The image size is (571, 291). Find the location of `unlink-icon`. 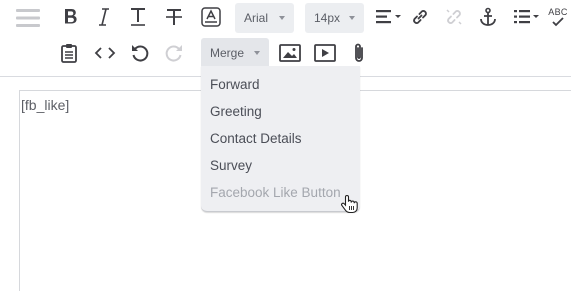

unlink-icon is located at coordinates (454, 17).